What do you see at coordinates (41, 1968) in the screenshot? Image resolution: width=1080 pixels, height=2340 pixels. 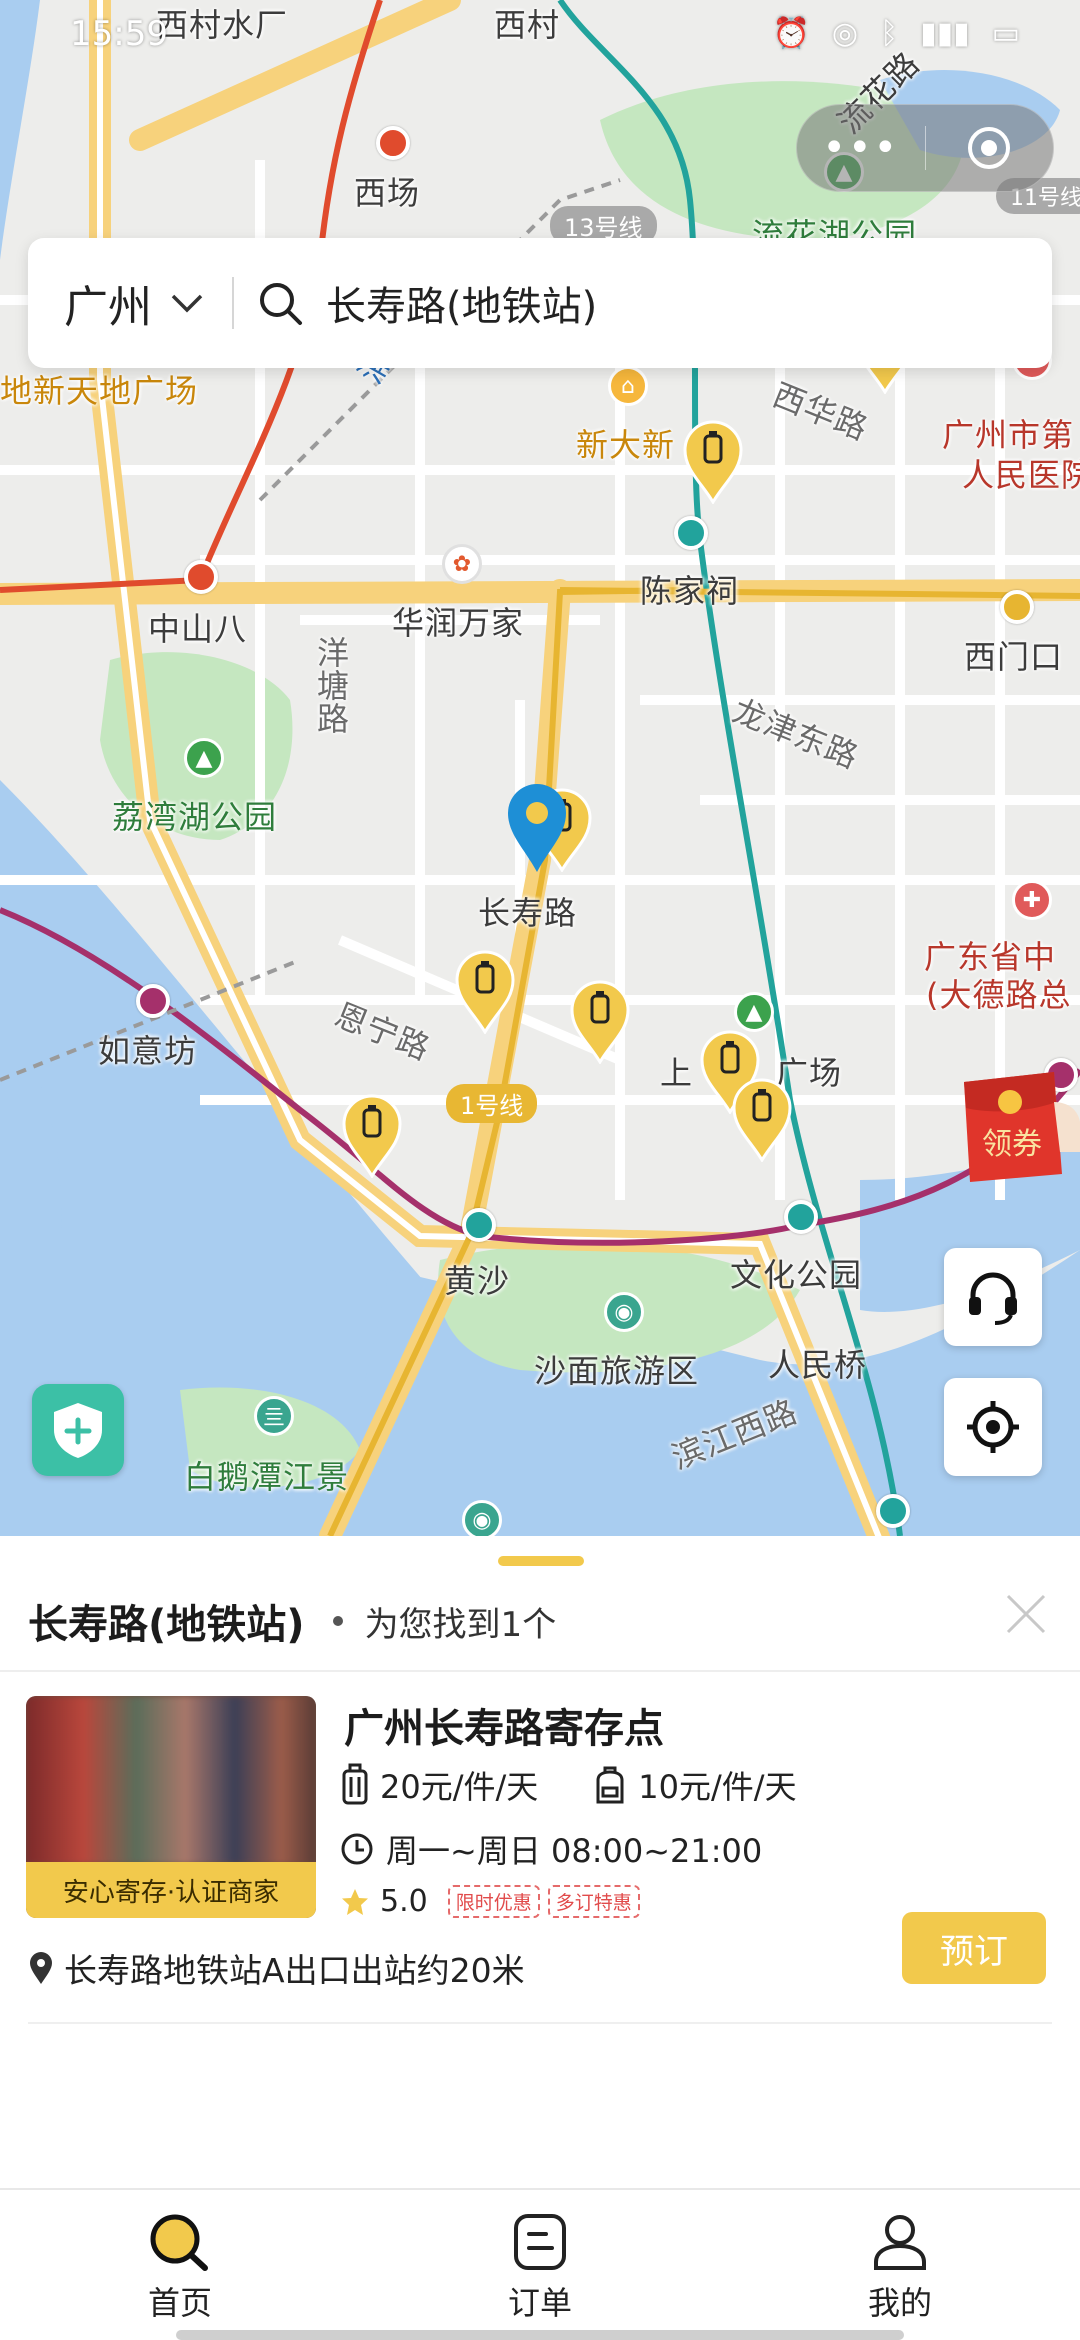 I see `location-pin-icon` at bounding box center [41, 1968].